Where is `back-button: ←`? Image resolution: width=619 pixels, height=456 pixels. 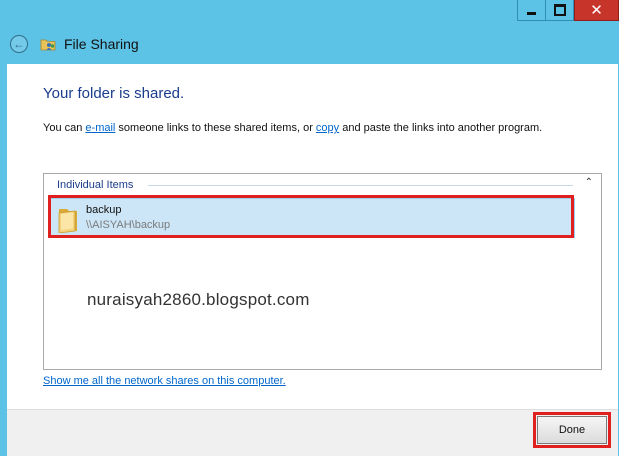 back-button: ← is located at coordinates (19, 44).